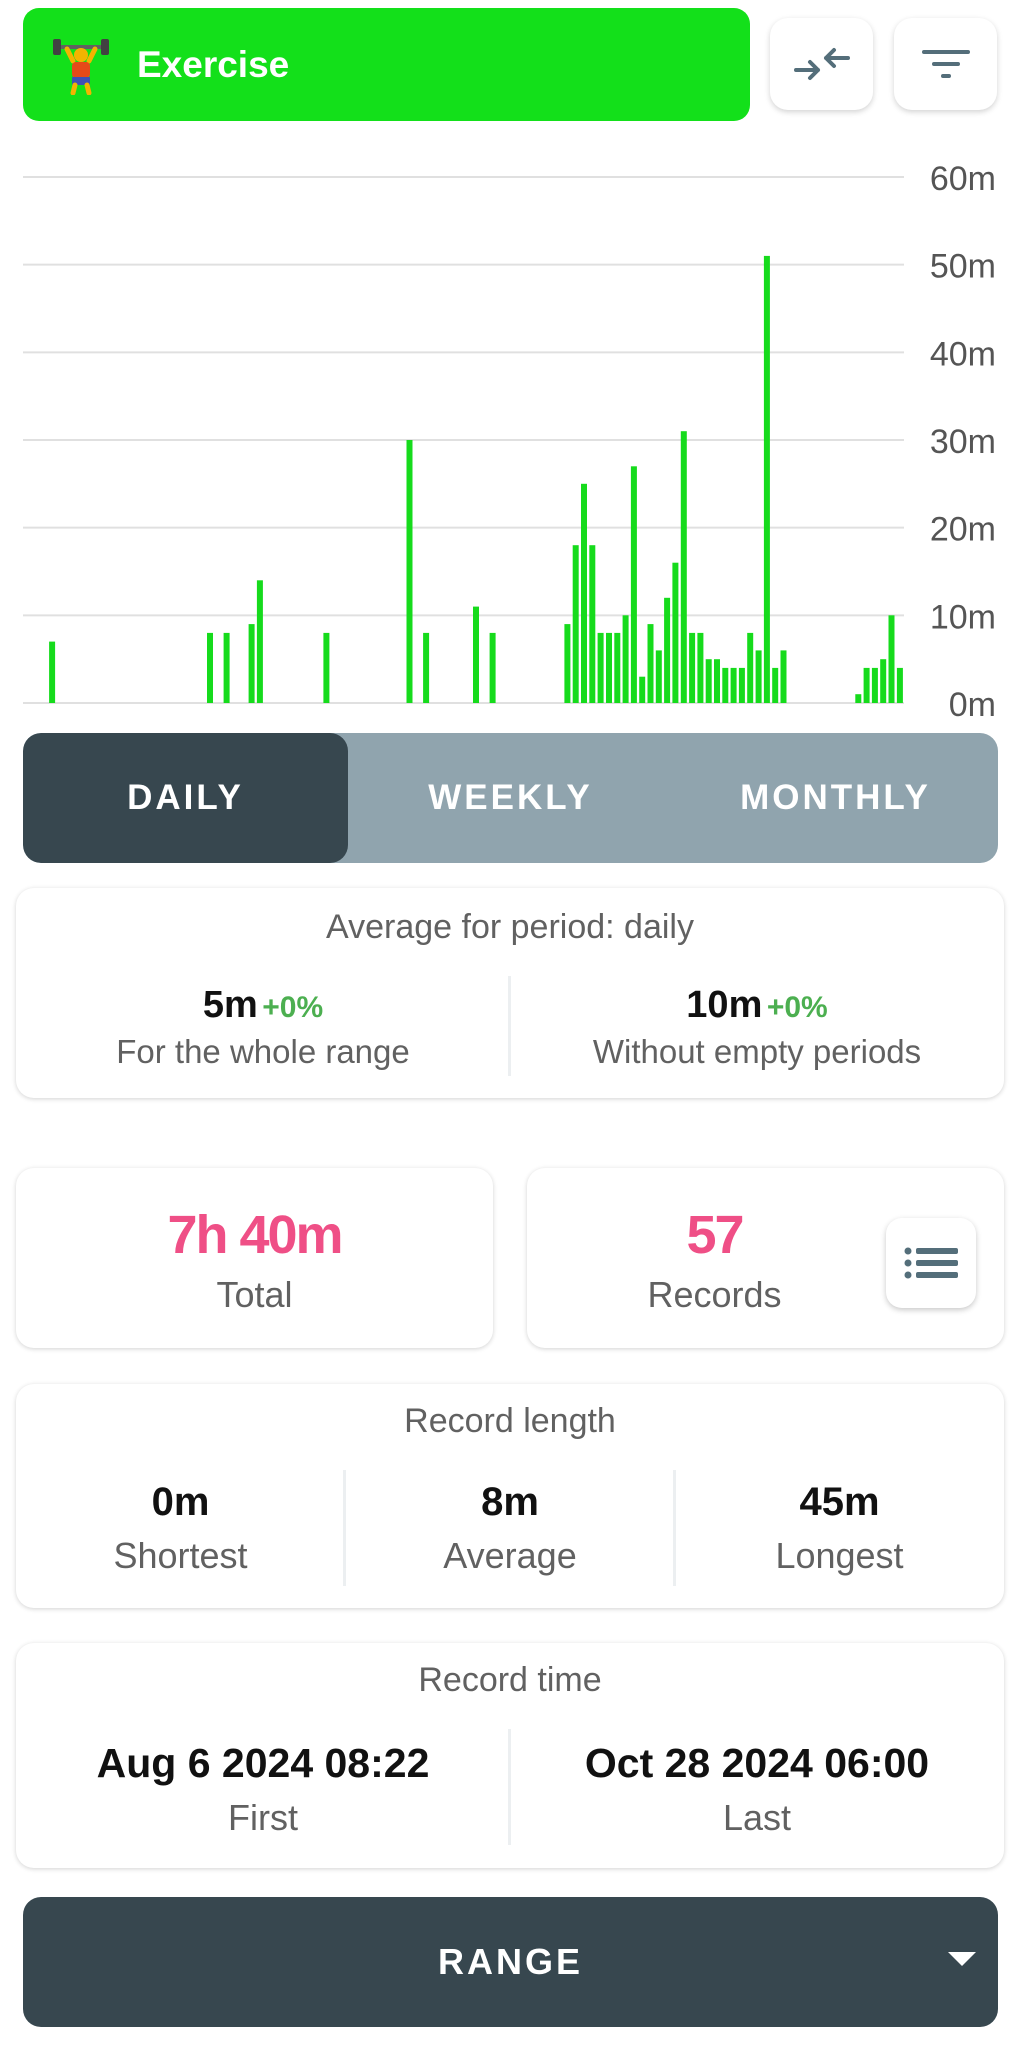 This screenshot has width=1020, height=2048. I want to click on list-icon, so click(931, 1263).